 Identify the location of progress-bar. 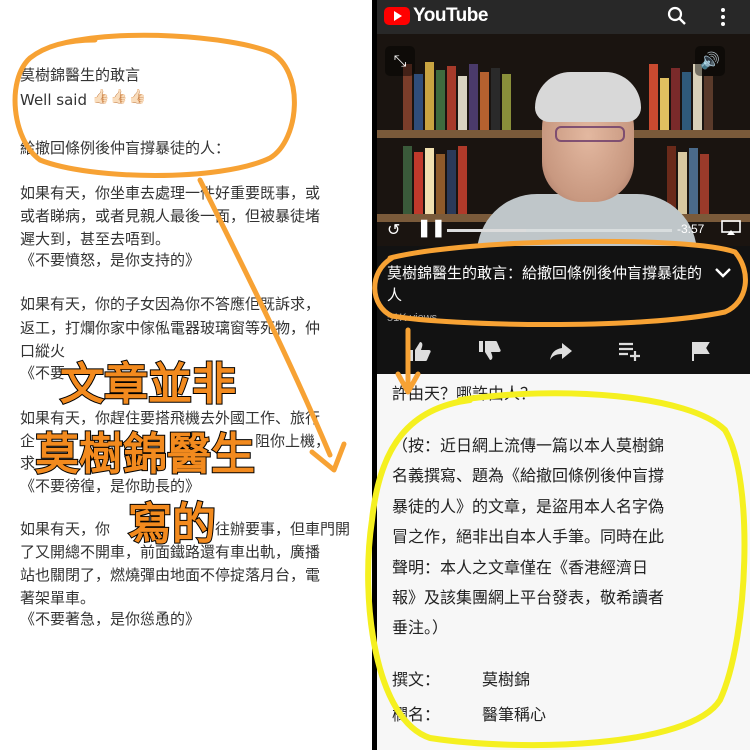
(559, 230).